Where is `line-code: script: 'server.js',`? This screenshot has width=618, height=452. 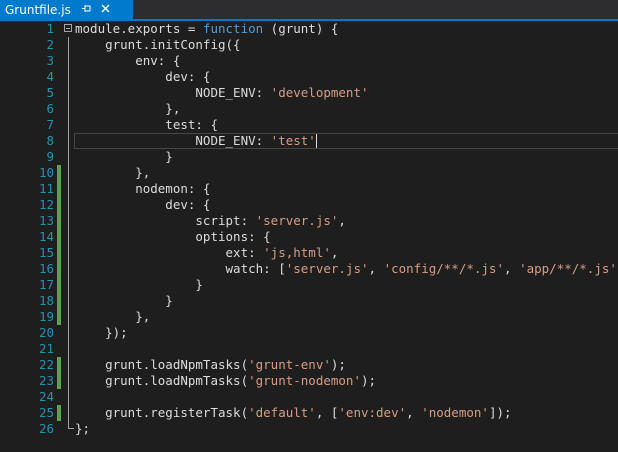
line-code: script: 'server.js', is located at coordinates (210, 221).